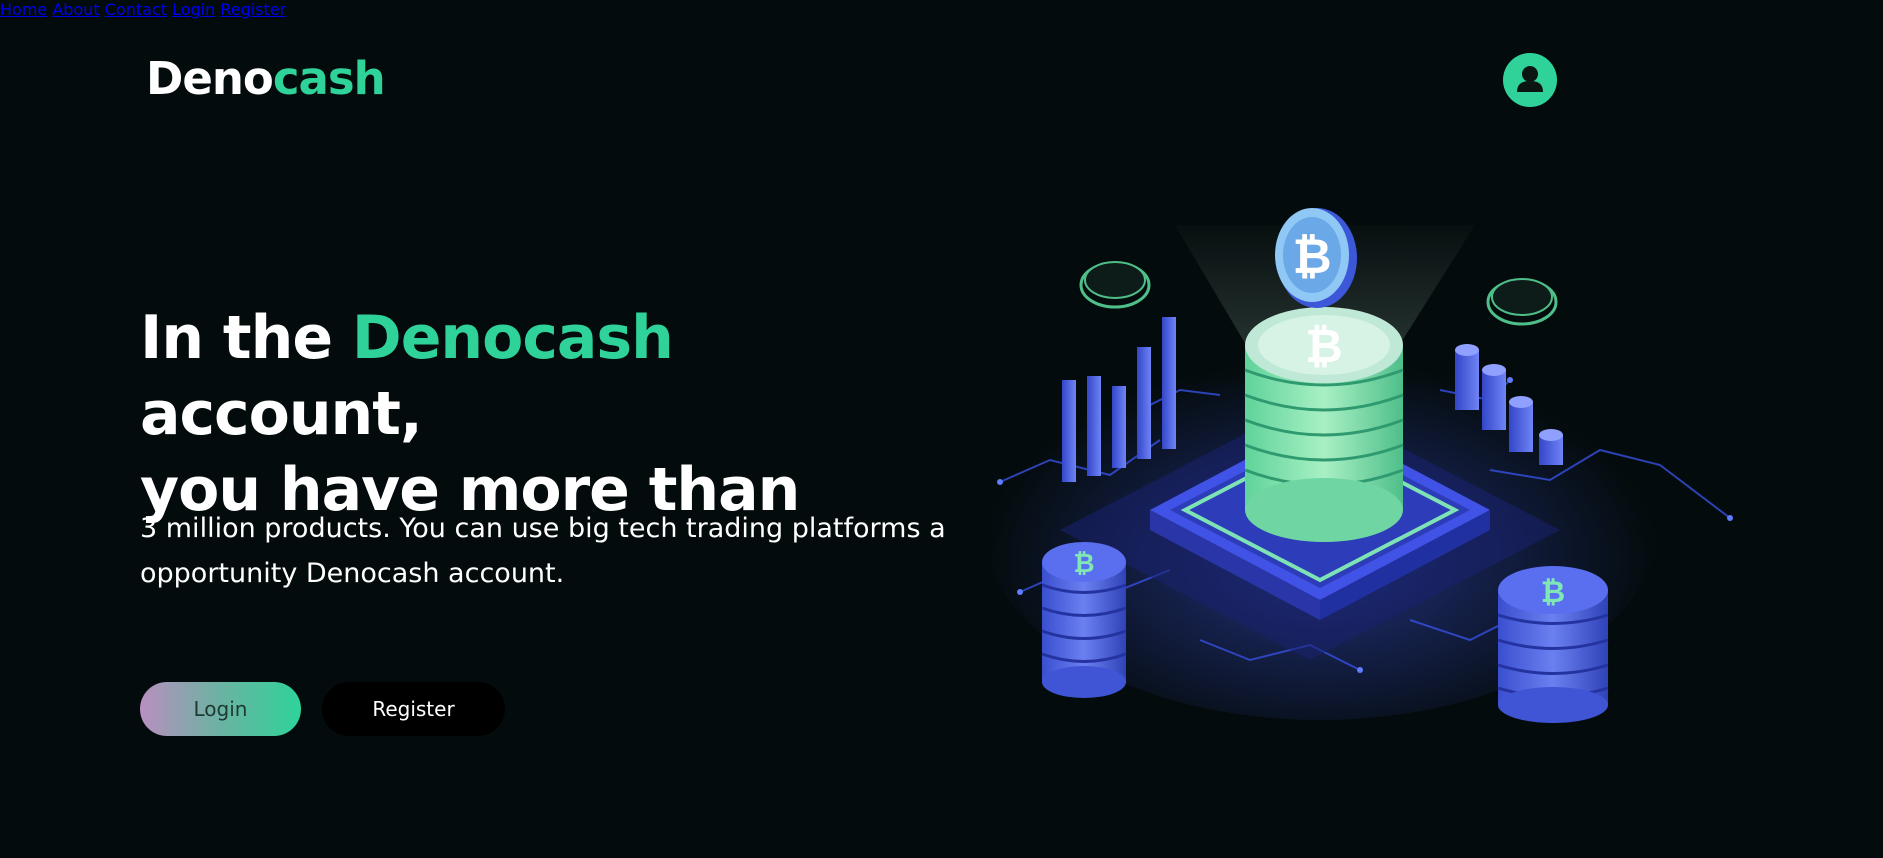  What do you see at coordinates (75, 9) in the screenshot?
I see `nav-about-link: About` at bounding box center [75, 9].